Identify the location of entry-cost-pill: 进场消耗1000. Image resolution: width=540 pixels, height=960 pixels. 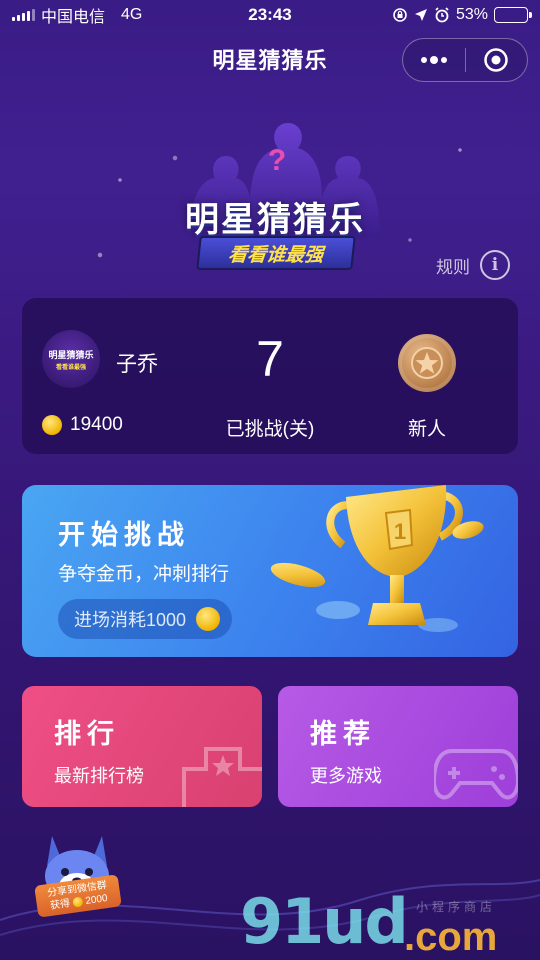
(145, 619).